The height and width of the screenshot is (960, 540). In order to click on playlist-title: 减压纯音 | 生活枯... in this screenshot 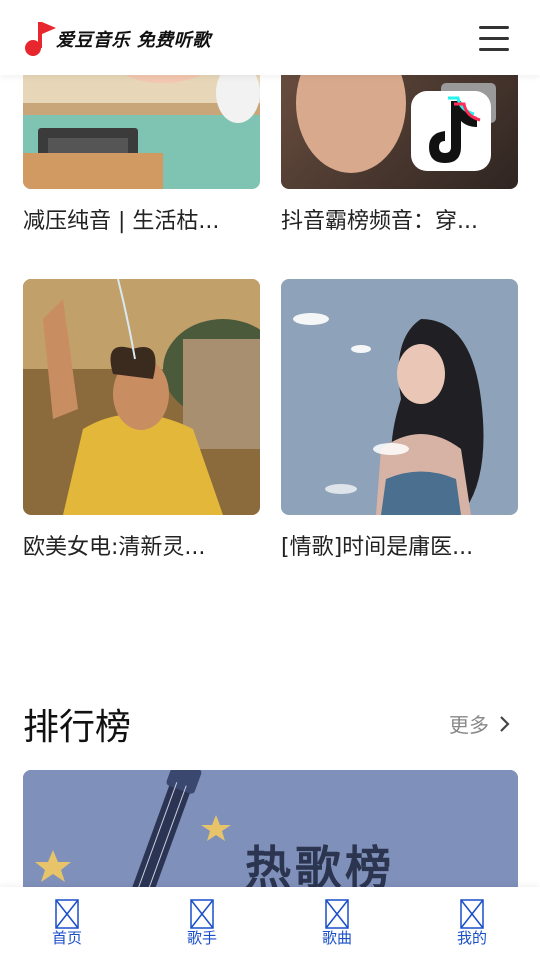, I will do `click(141, 219)`.